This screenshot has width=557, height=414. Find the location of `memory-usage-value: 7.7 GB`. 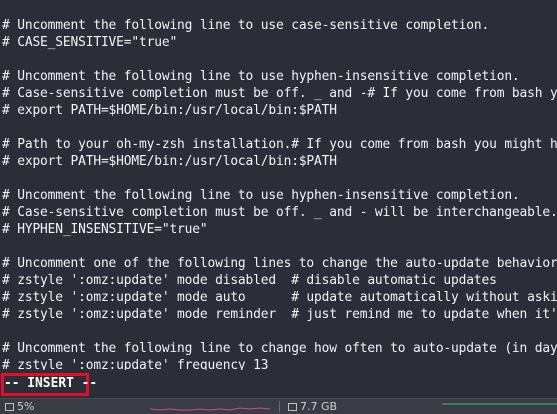

memory-usage-value: 7.7 GB is located at coordinates (319, 406).